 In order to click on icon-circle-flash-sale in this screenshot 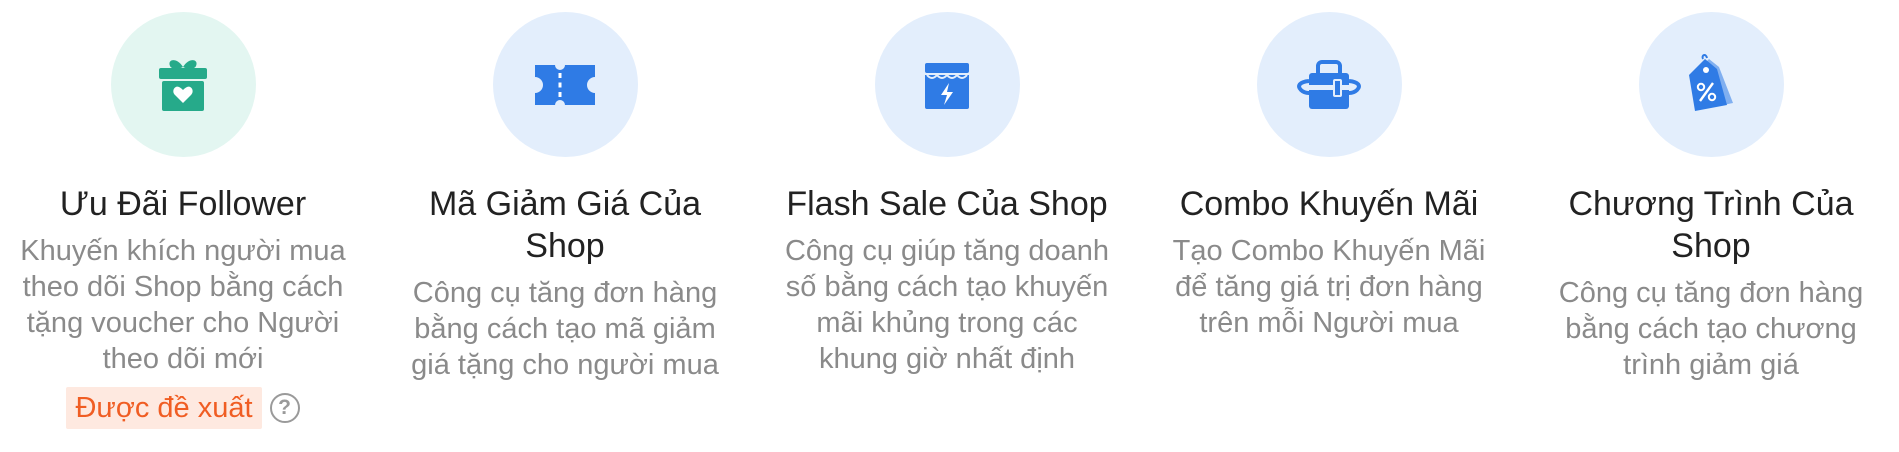, I will do `click(947, 84)`.